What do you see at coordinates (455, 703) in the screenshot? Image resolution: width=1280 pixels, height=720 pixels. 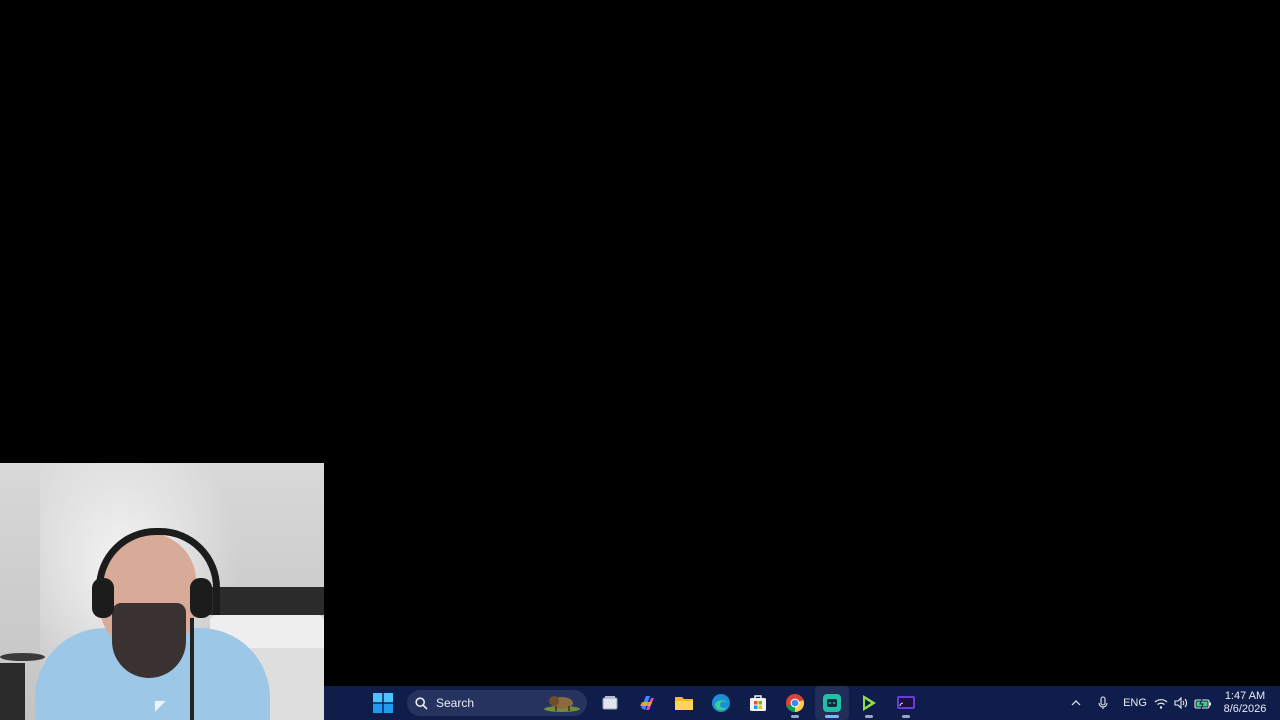 I see `search-placeholder: Search` at bounding box center [455, 703].